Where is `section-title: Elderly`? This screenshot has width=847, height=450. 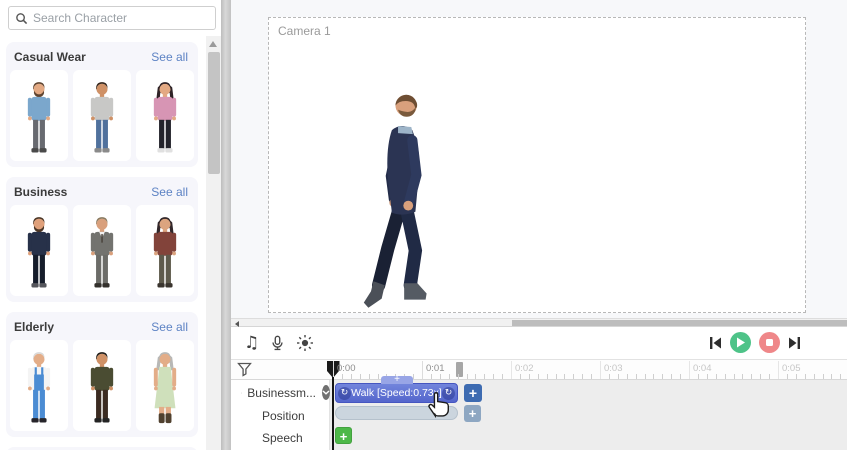 section-title: Elderly is located at coordinates (34, 327).